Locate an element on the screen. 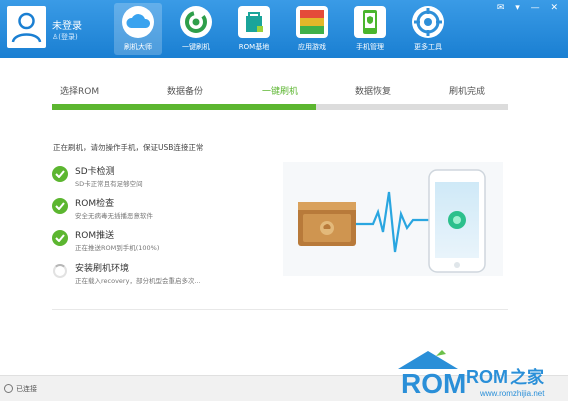 The height and width of the screenshot is (401, 568). svg-text: 之家 is located at coordinates (527, 377).